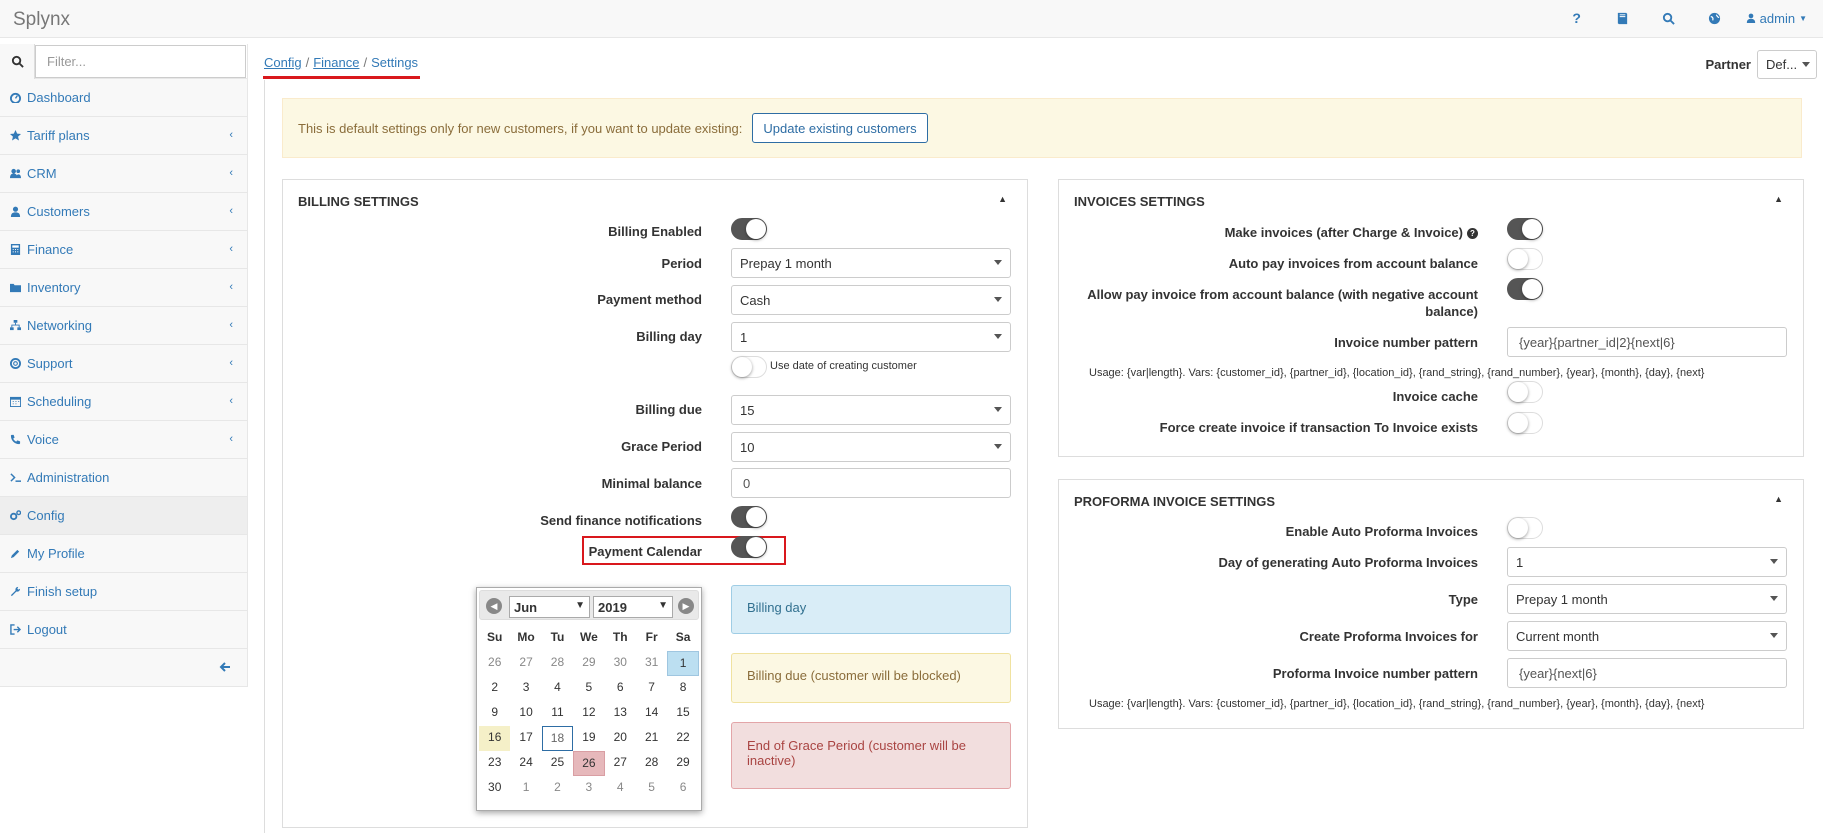  What do you see at coordinates (525, 738) in the screenshot?
I see `calendar-day: 17` at bounding box center [525, 738].